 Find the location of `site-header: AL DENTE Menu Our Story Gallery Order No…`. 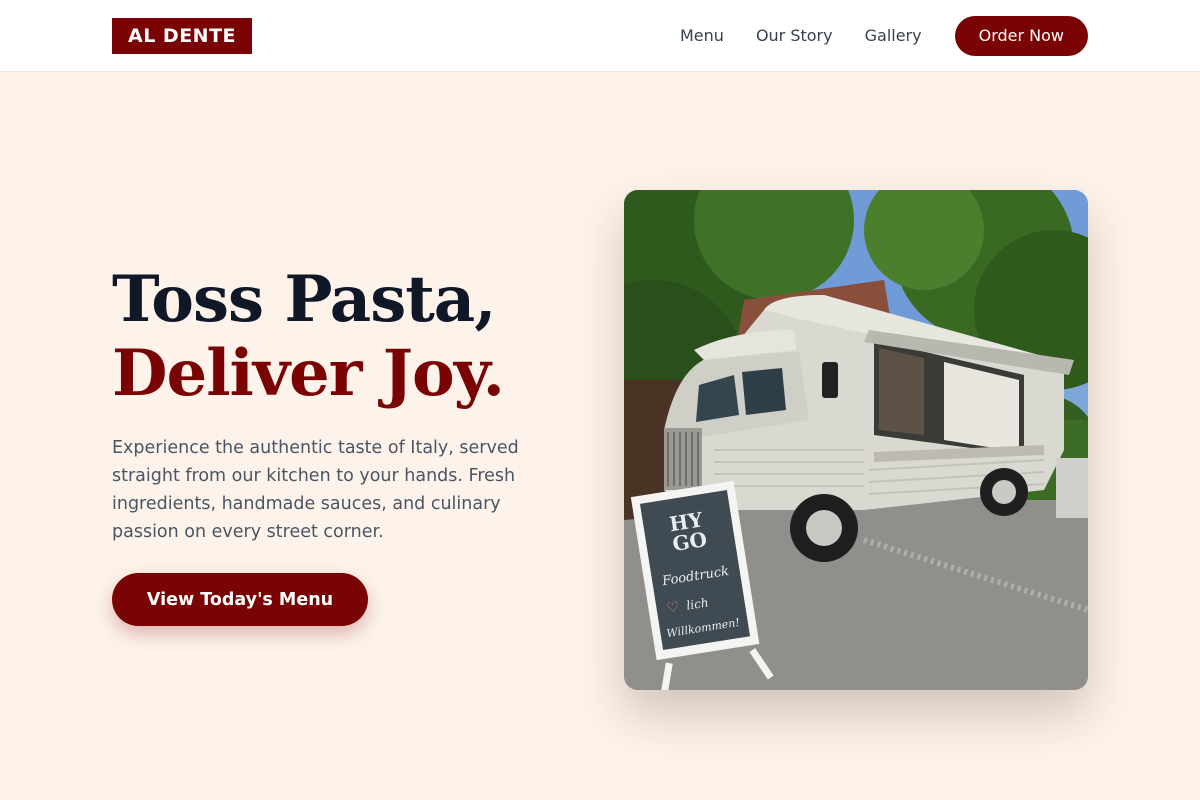

site-header: AL DENTE Menu Our Story Gallery Order No… is located at coordinates (600, 36).